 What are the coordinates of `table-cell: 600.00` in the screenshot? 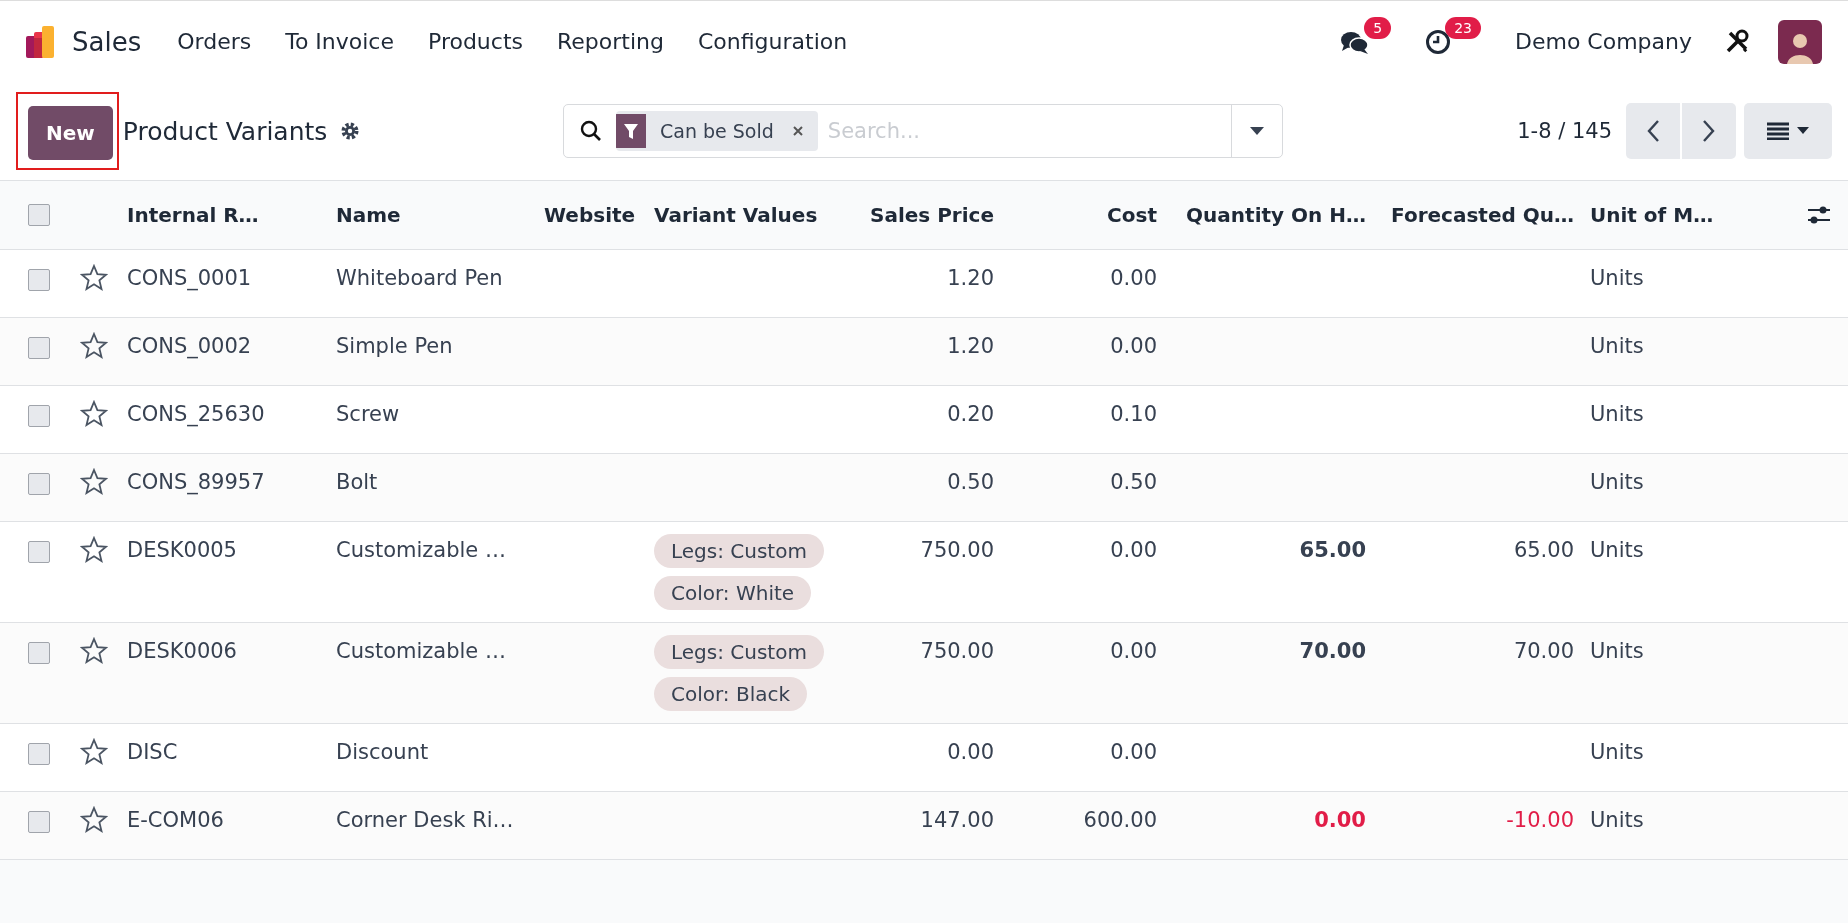 It's located at (1120, 820).